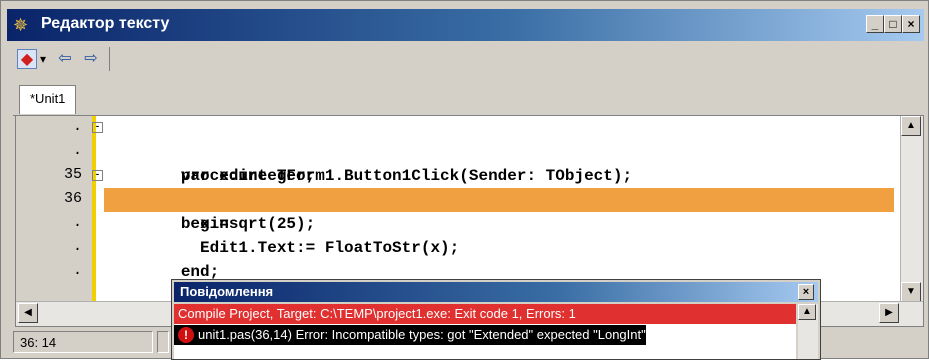 This screenshot has width=929, height=360. What do you see at coordinates (889, 313) in the screenshot?
I see `scroll-right-icon: ▶` at bounding box center [889, 313].